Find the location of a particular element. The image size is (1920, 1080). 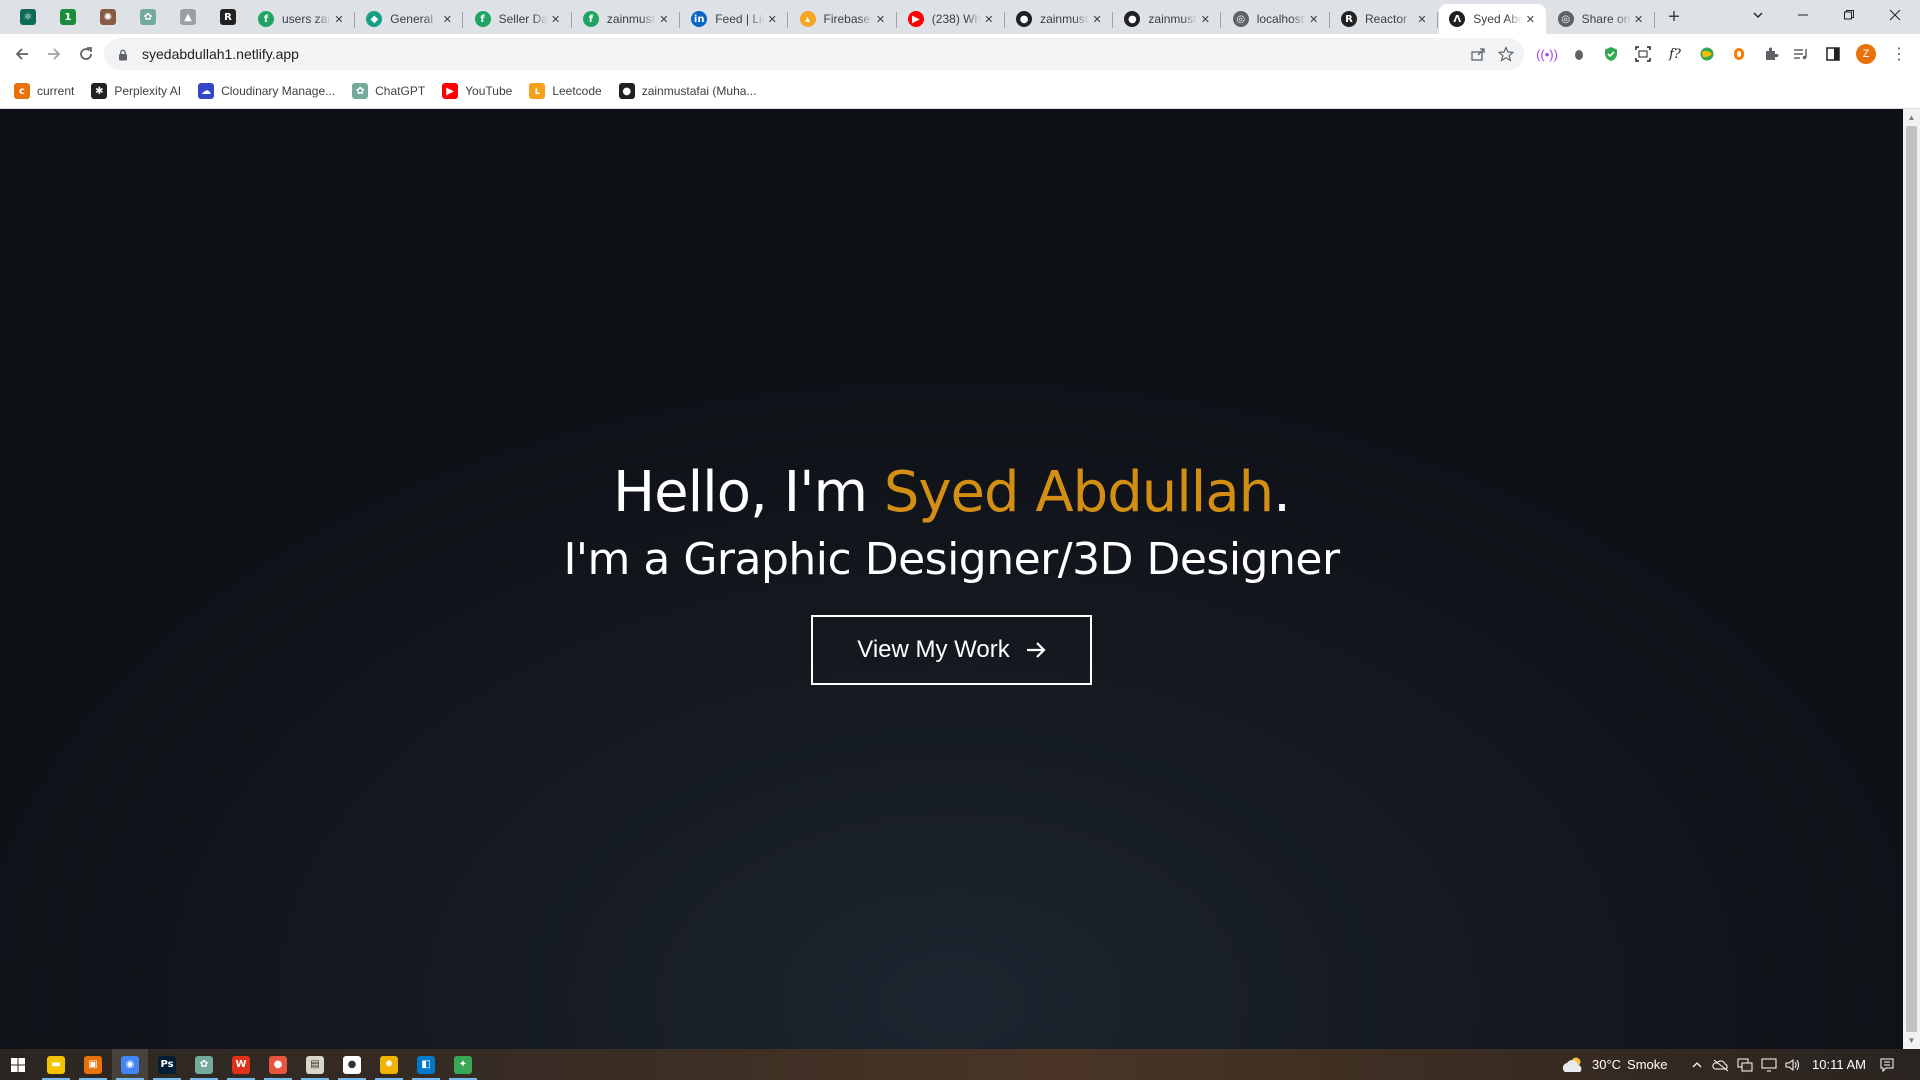

tab: f zainmustafai✕ is located at coordinates (626, 19).